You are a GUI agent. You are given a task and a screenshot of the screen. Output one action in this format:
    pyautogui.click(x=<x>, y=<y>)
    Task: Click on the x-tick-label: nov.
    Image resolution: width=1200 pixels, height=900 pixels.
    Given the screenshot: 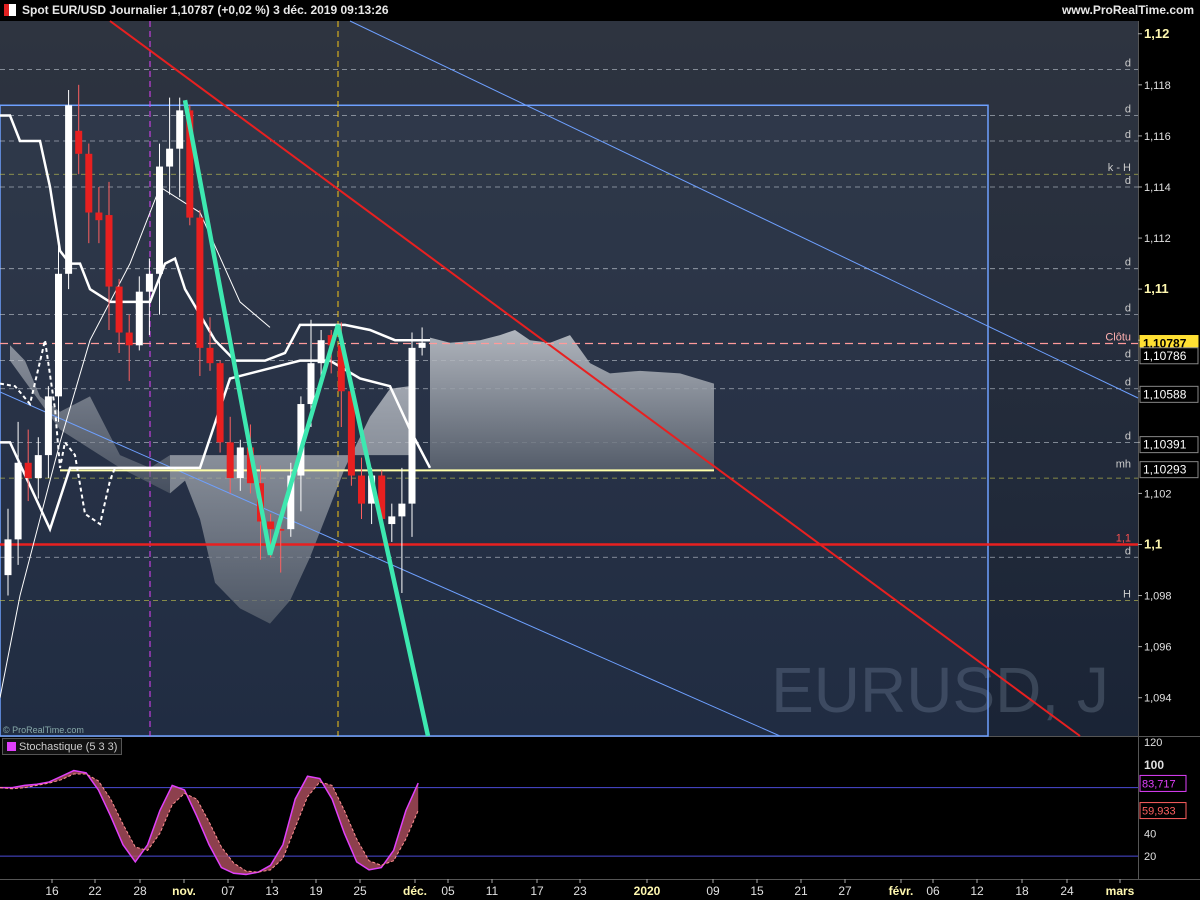 What is the action you would take?
    pyautogui.click(x=184, y=891)
    